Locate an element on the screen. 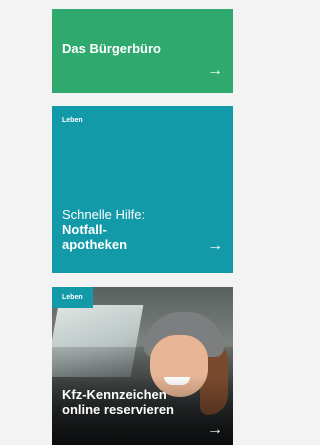 The height and width of the screenshot is (445, 320). card-title-text: Das Bürgerbüro is located at coordinates (111, 48).